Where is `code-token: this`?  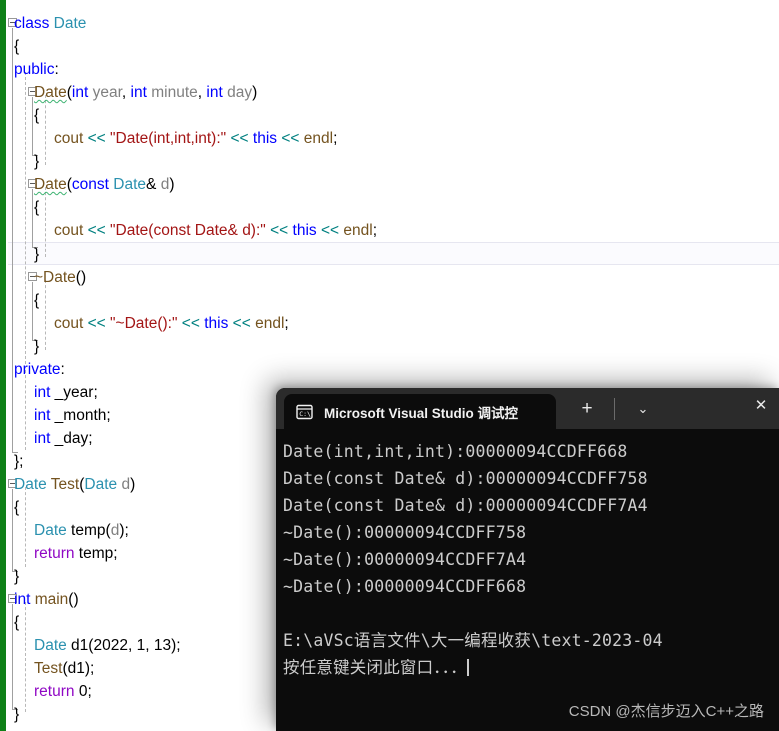 code-token: this is located at coordinates (304, 230).